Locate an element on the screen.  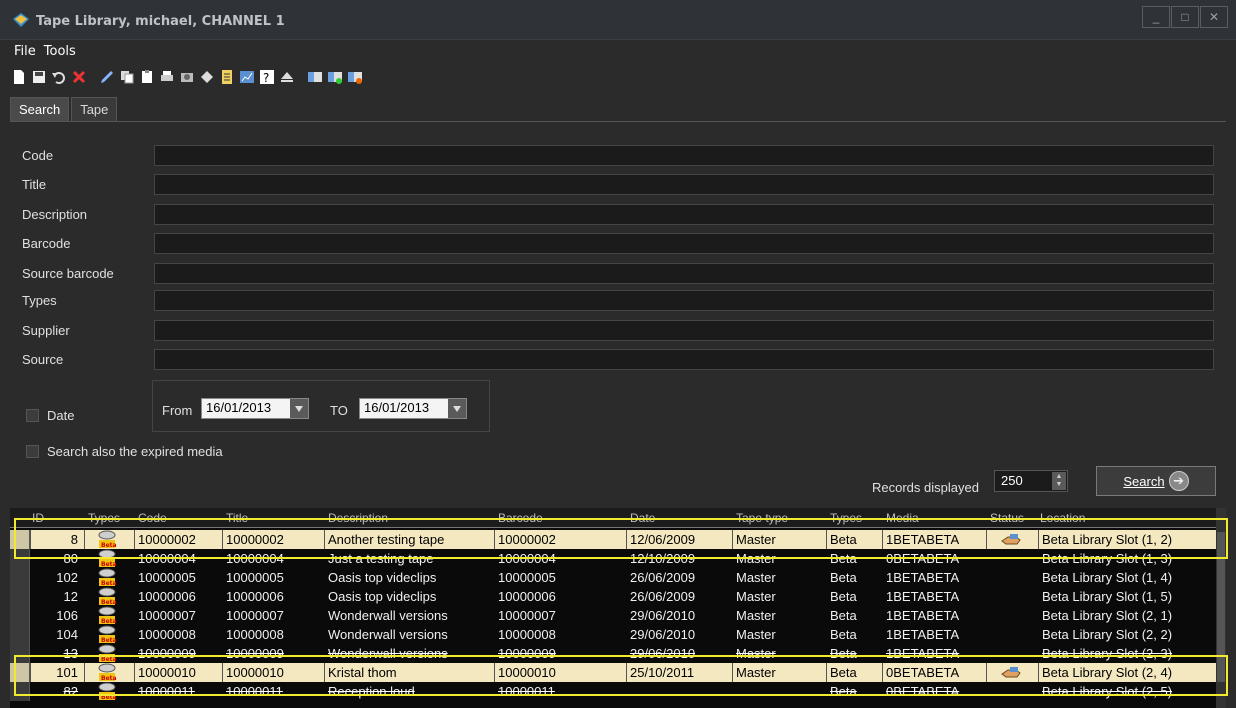
search-button-label: Search is located at coordinates (1144, 481).